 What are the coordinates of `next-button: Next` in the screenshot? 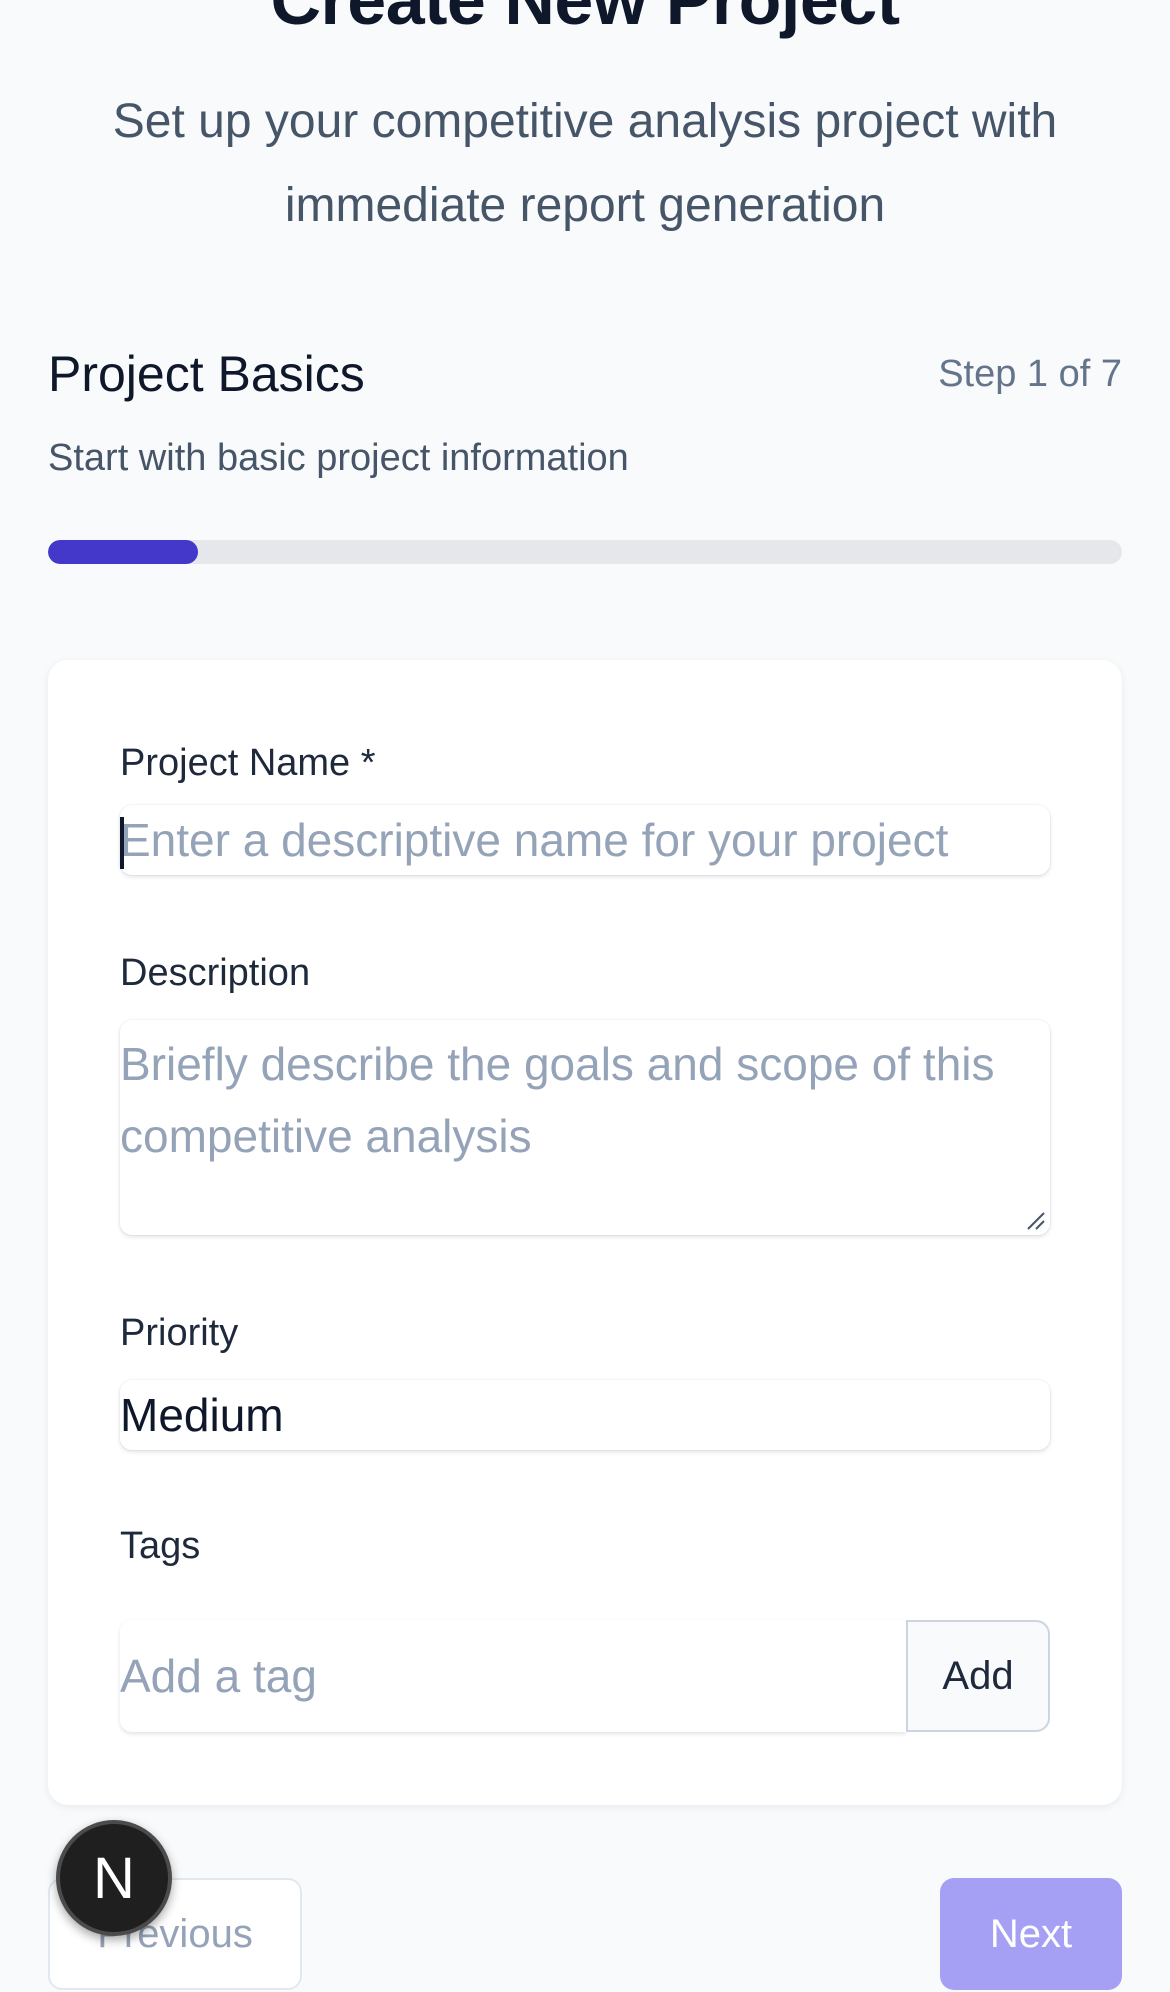 It's located at (1031, 1934).